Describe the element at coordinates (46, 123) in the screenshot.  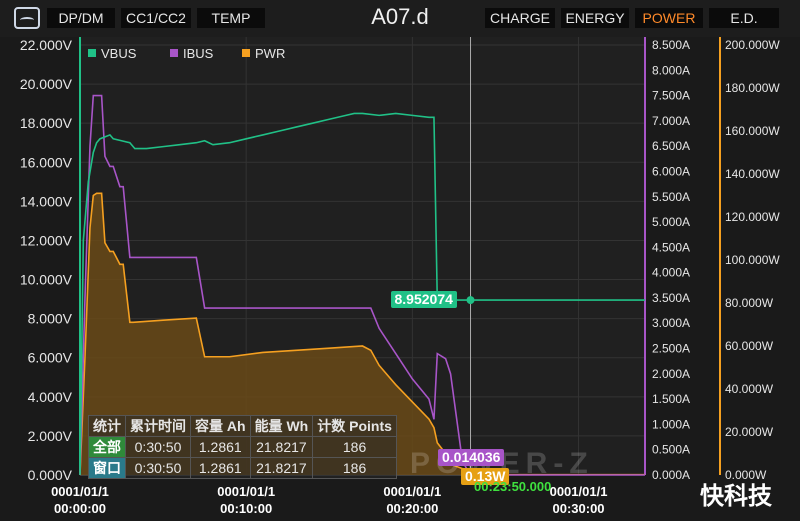
I see `y-left-tick-label: 18.000V` at that location.